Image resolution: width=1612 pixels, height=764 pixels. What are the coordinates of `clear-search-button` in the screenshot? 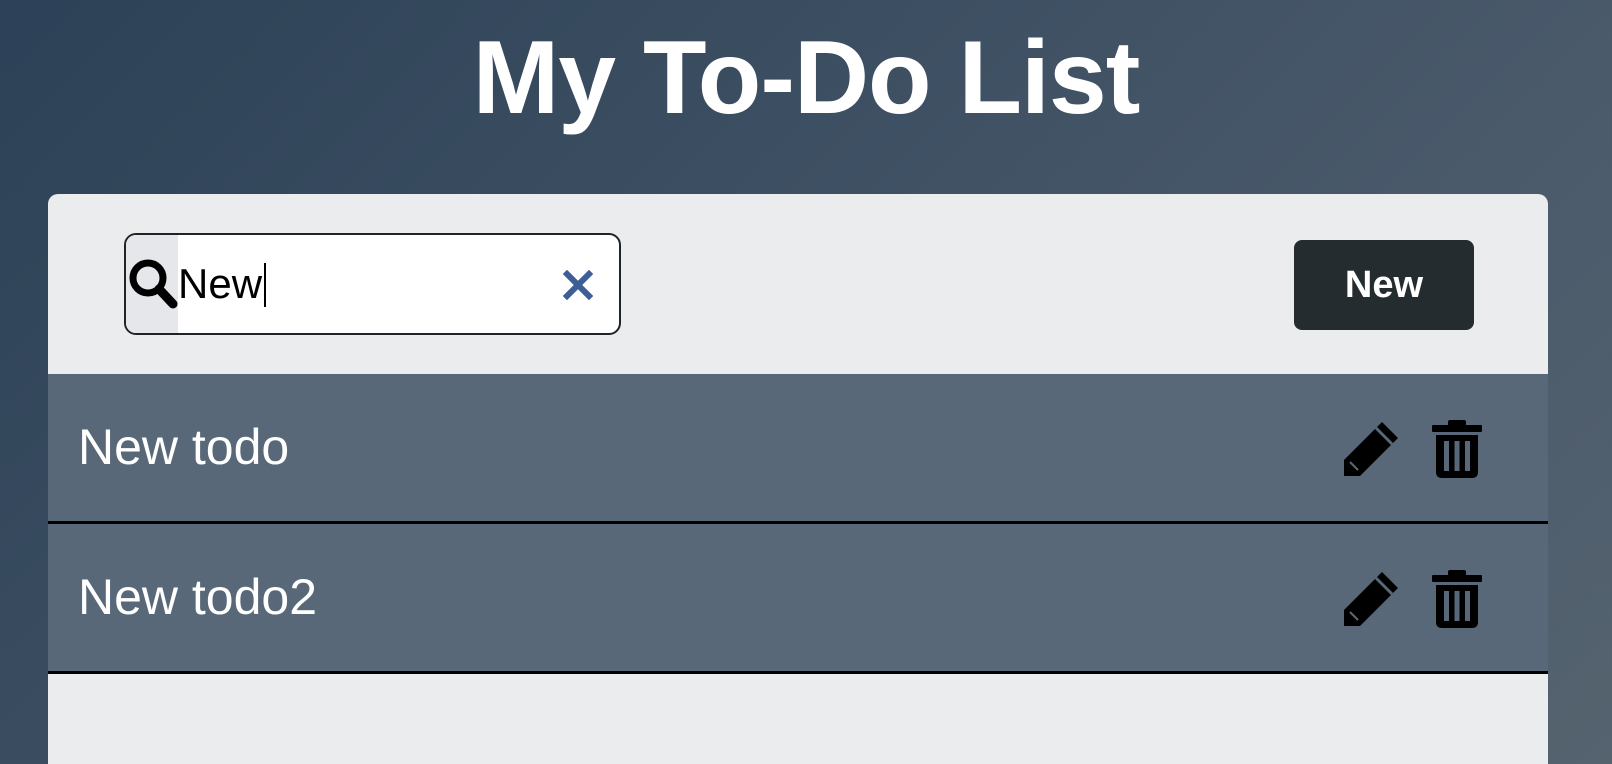 It's located at (578, 285).